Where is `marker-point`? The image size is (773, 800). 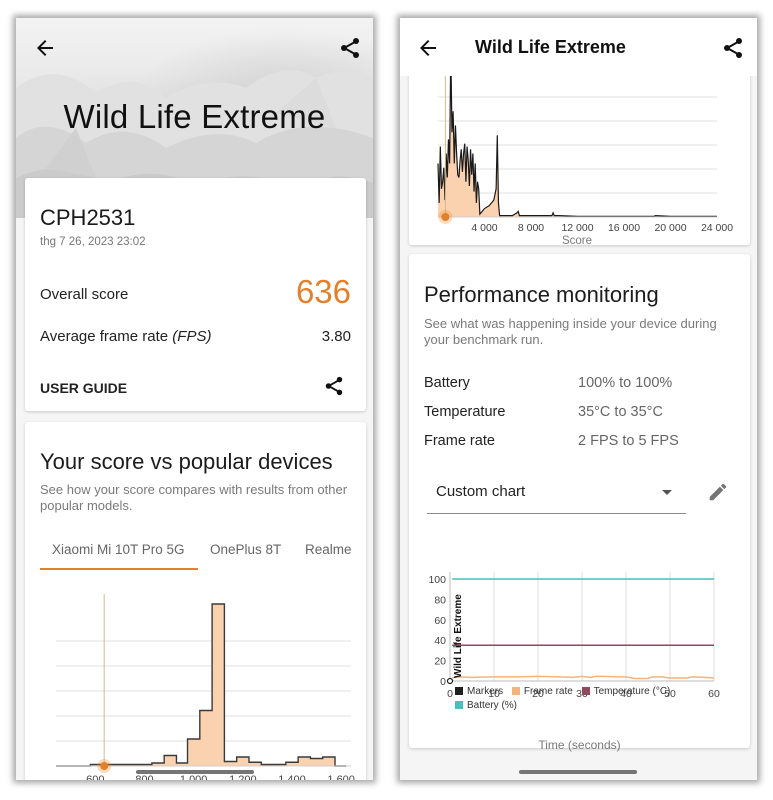
marker-point is located at coordinates (450, 681).